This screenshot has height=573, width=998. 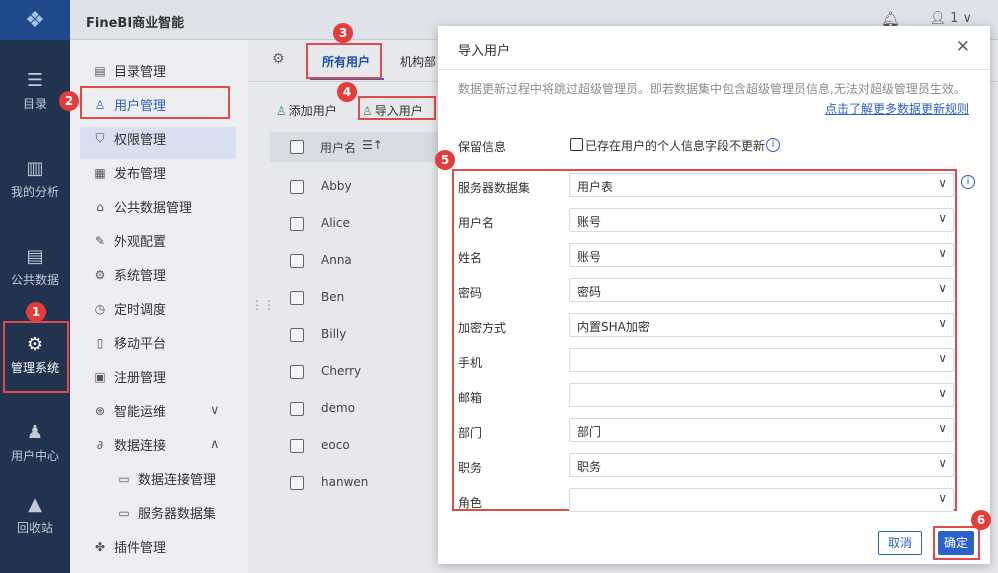 I want to click on menu-permission: ⛉ 权限管理, so click(x=129, y=138).